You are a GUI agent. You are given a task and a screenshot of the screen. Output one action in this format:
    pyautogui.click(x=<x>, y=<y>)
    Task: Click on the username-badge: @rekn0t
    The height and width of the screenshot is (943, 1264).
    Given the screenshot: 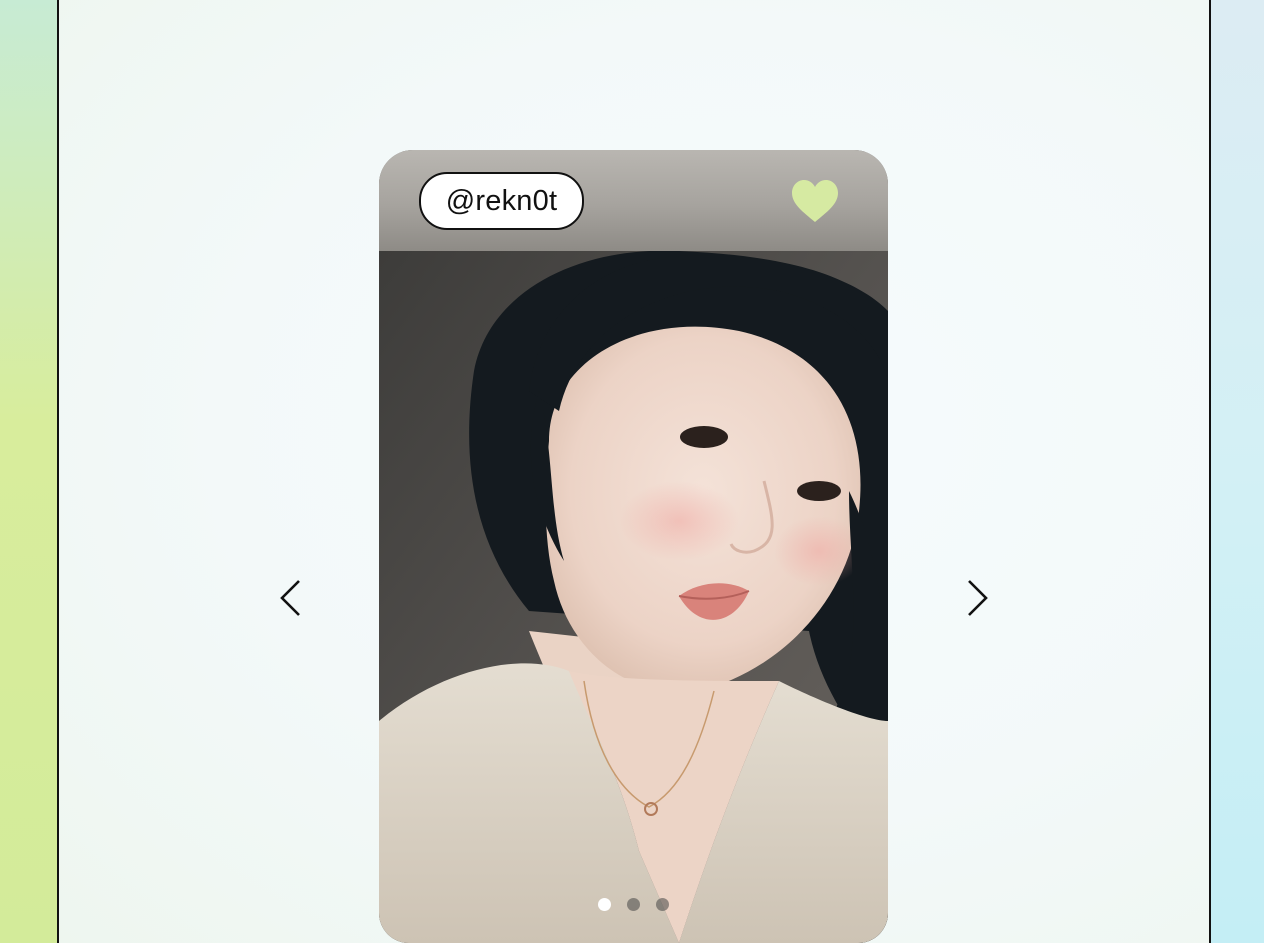 What is the action you would take?
    pyautogui.click(x=501, y=201)
    